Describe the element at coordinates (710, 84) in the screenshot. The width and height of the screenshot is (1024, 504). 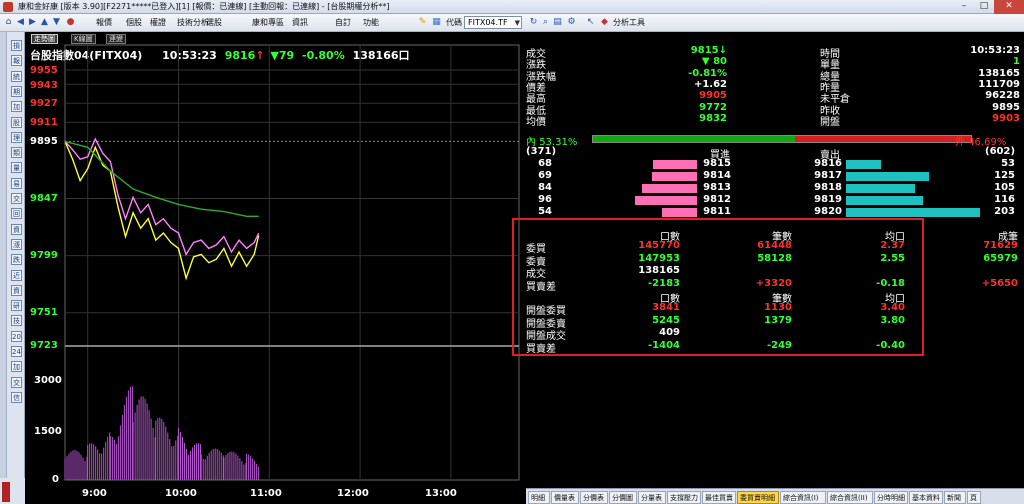
I see `quote-value: +1.62` at that location.